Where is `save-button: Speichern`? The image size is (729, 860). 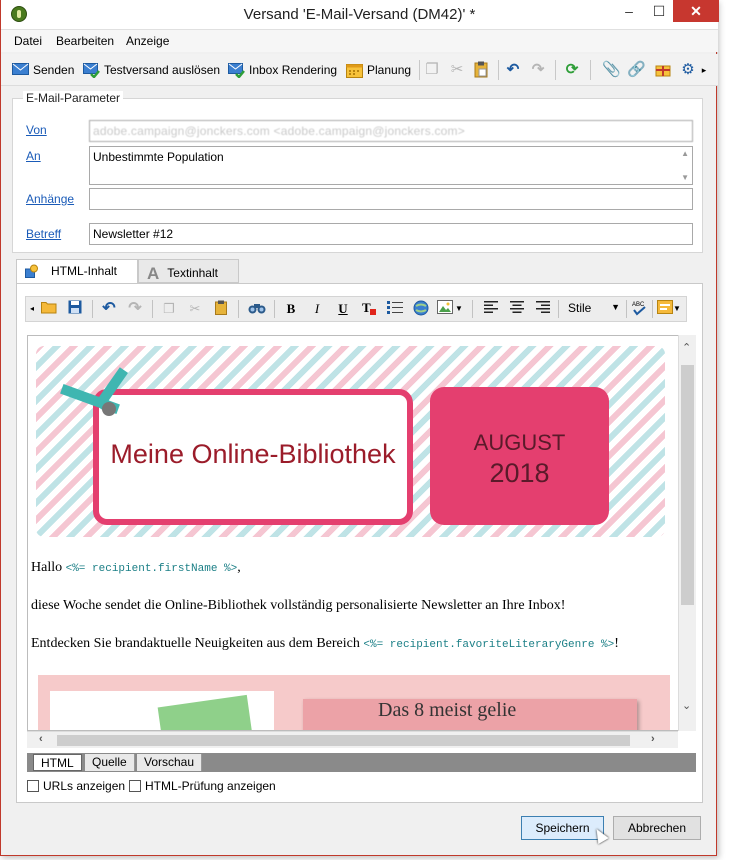
save-button: Speichern is located at coordinates (562, 828).